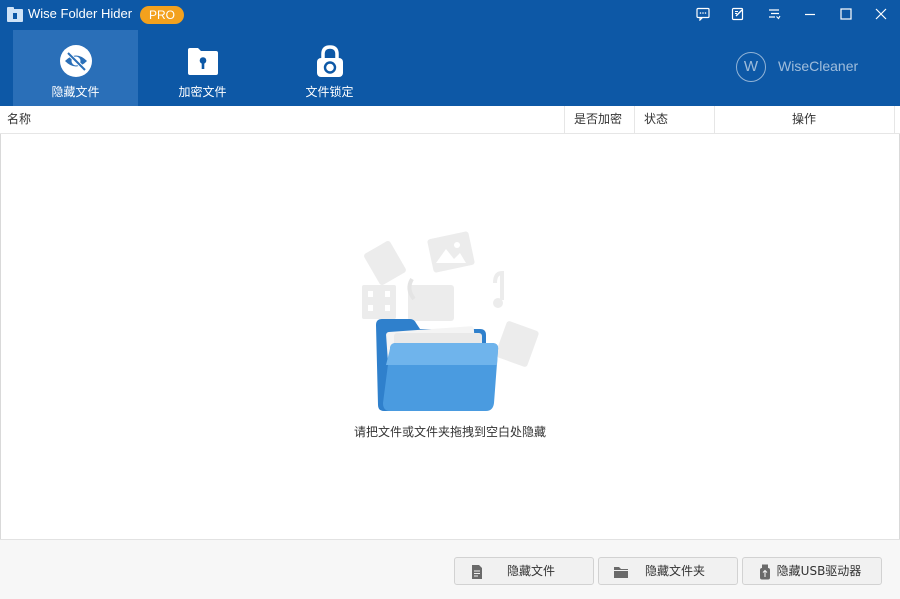  What do you see at coordinates (449, 432) in the screenshot?
I see `empty-state-hint: 请把文件或文件夹拖拽到空白处隐藏` at bounding box center [449, 432].